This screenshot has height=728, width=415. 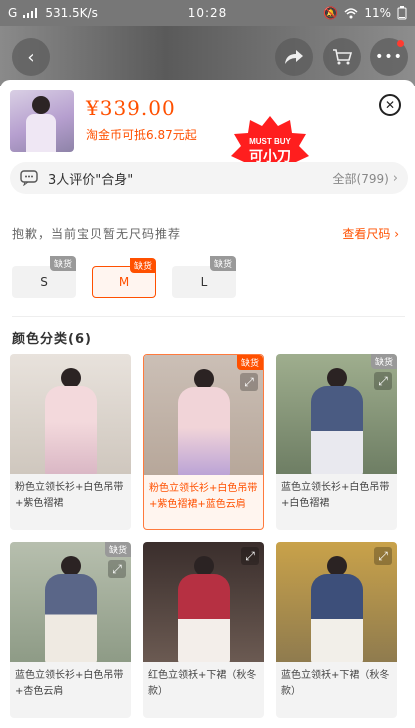 I want to click on share-icon, so click(x=294, y=57).